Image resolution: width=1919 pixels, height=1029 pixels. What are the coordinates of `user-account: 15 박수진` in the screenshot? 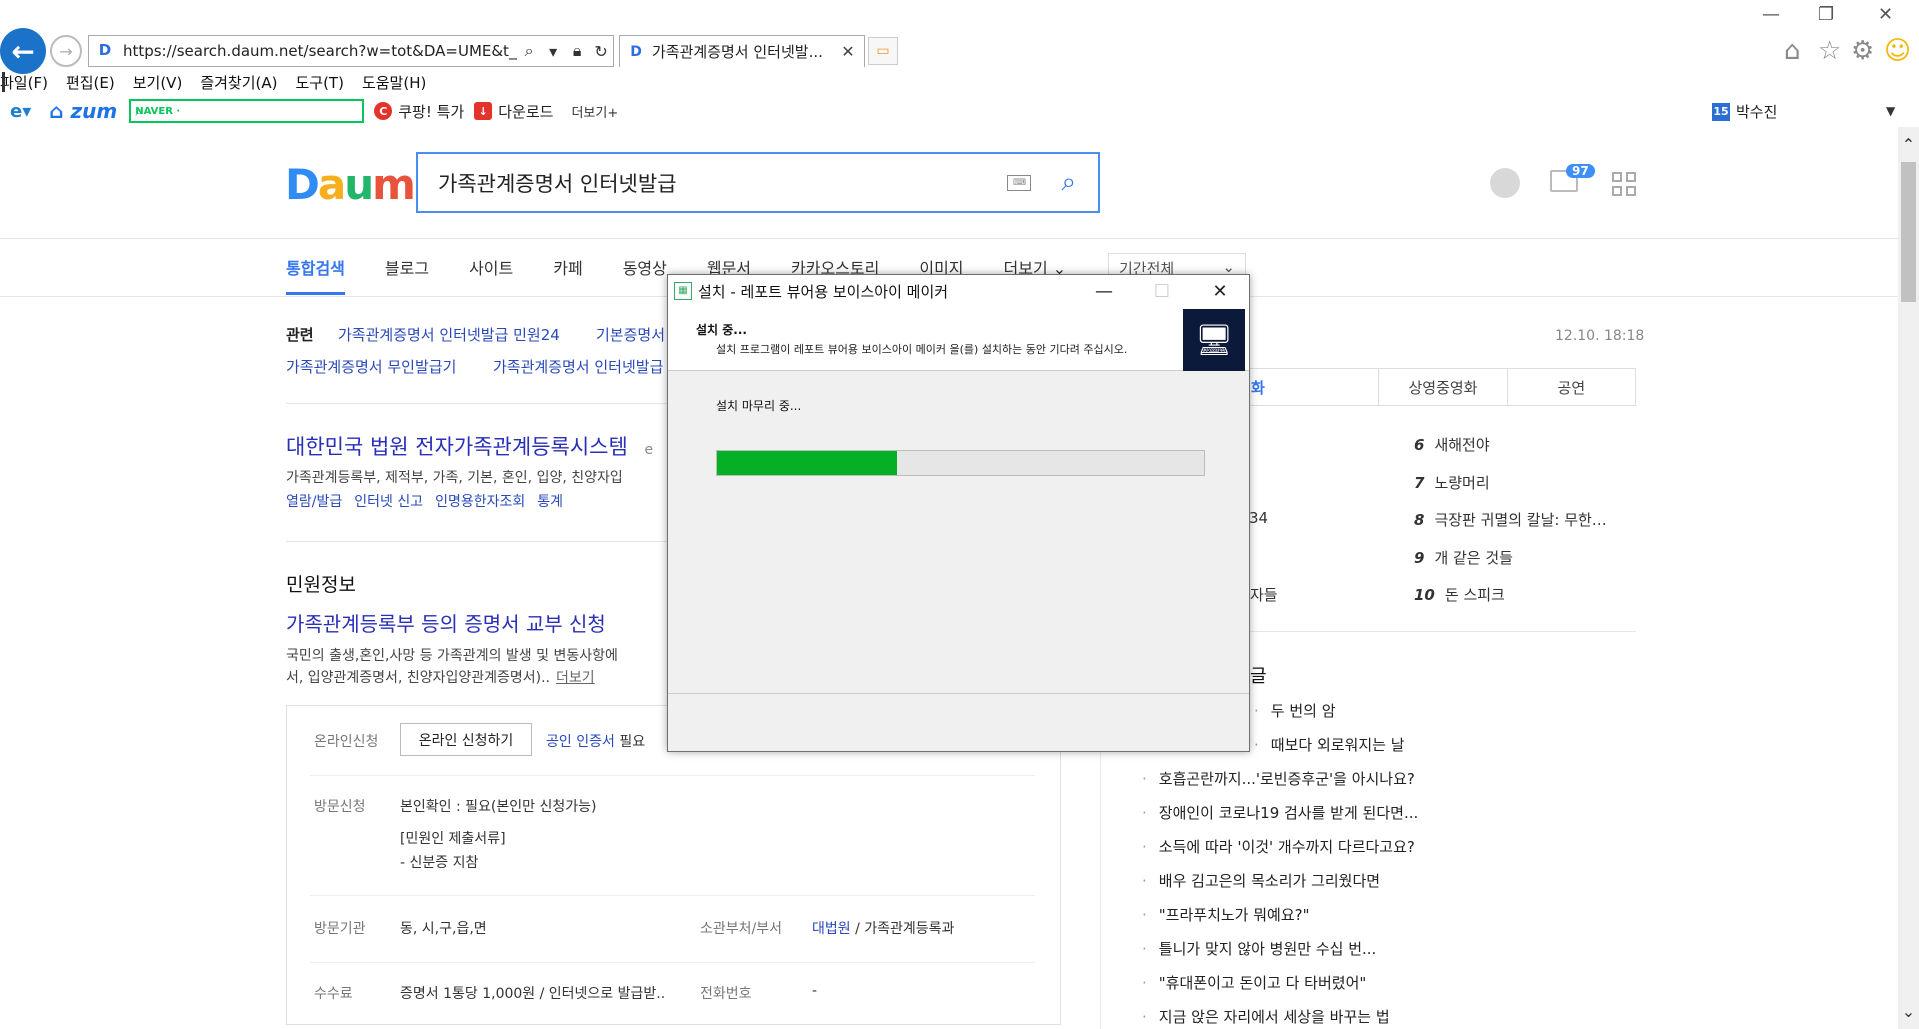 It's located at (1744, 111).